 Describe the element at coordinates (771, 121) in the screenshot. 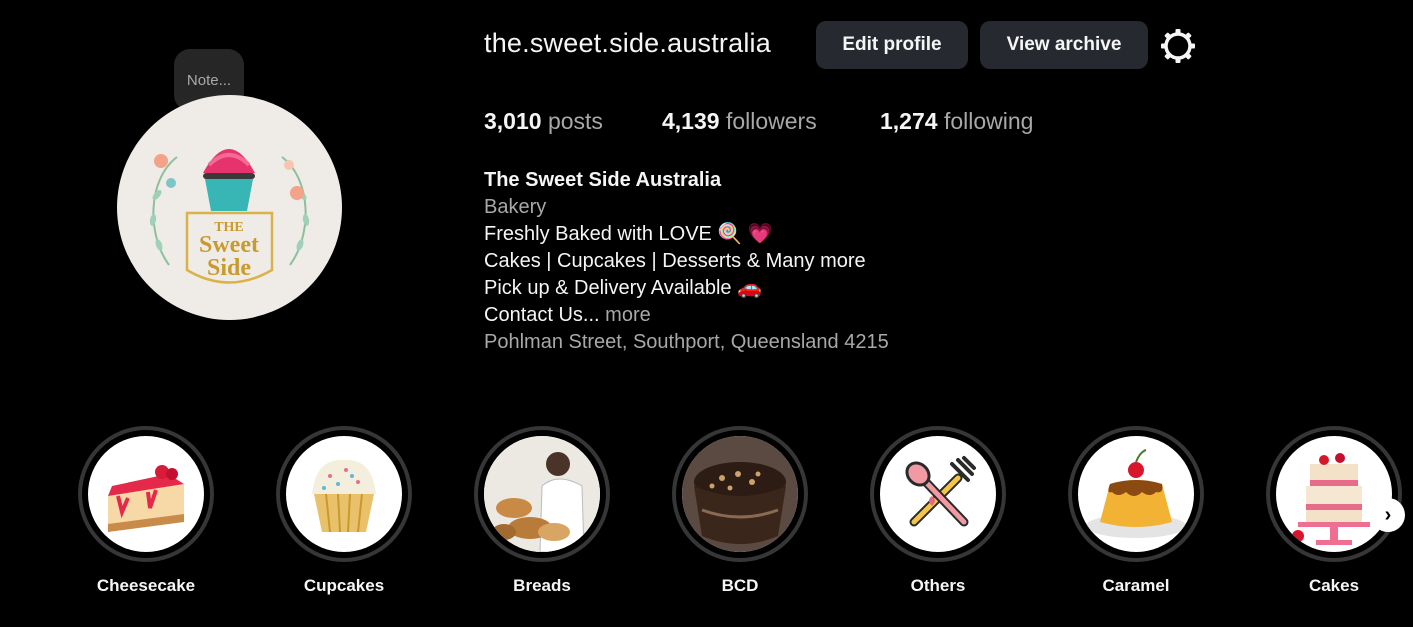

I see `followers-label: followers` at that location.